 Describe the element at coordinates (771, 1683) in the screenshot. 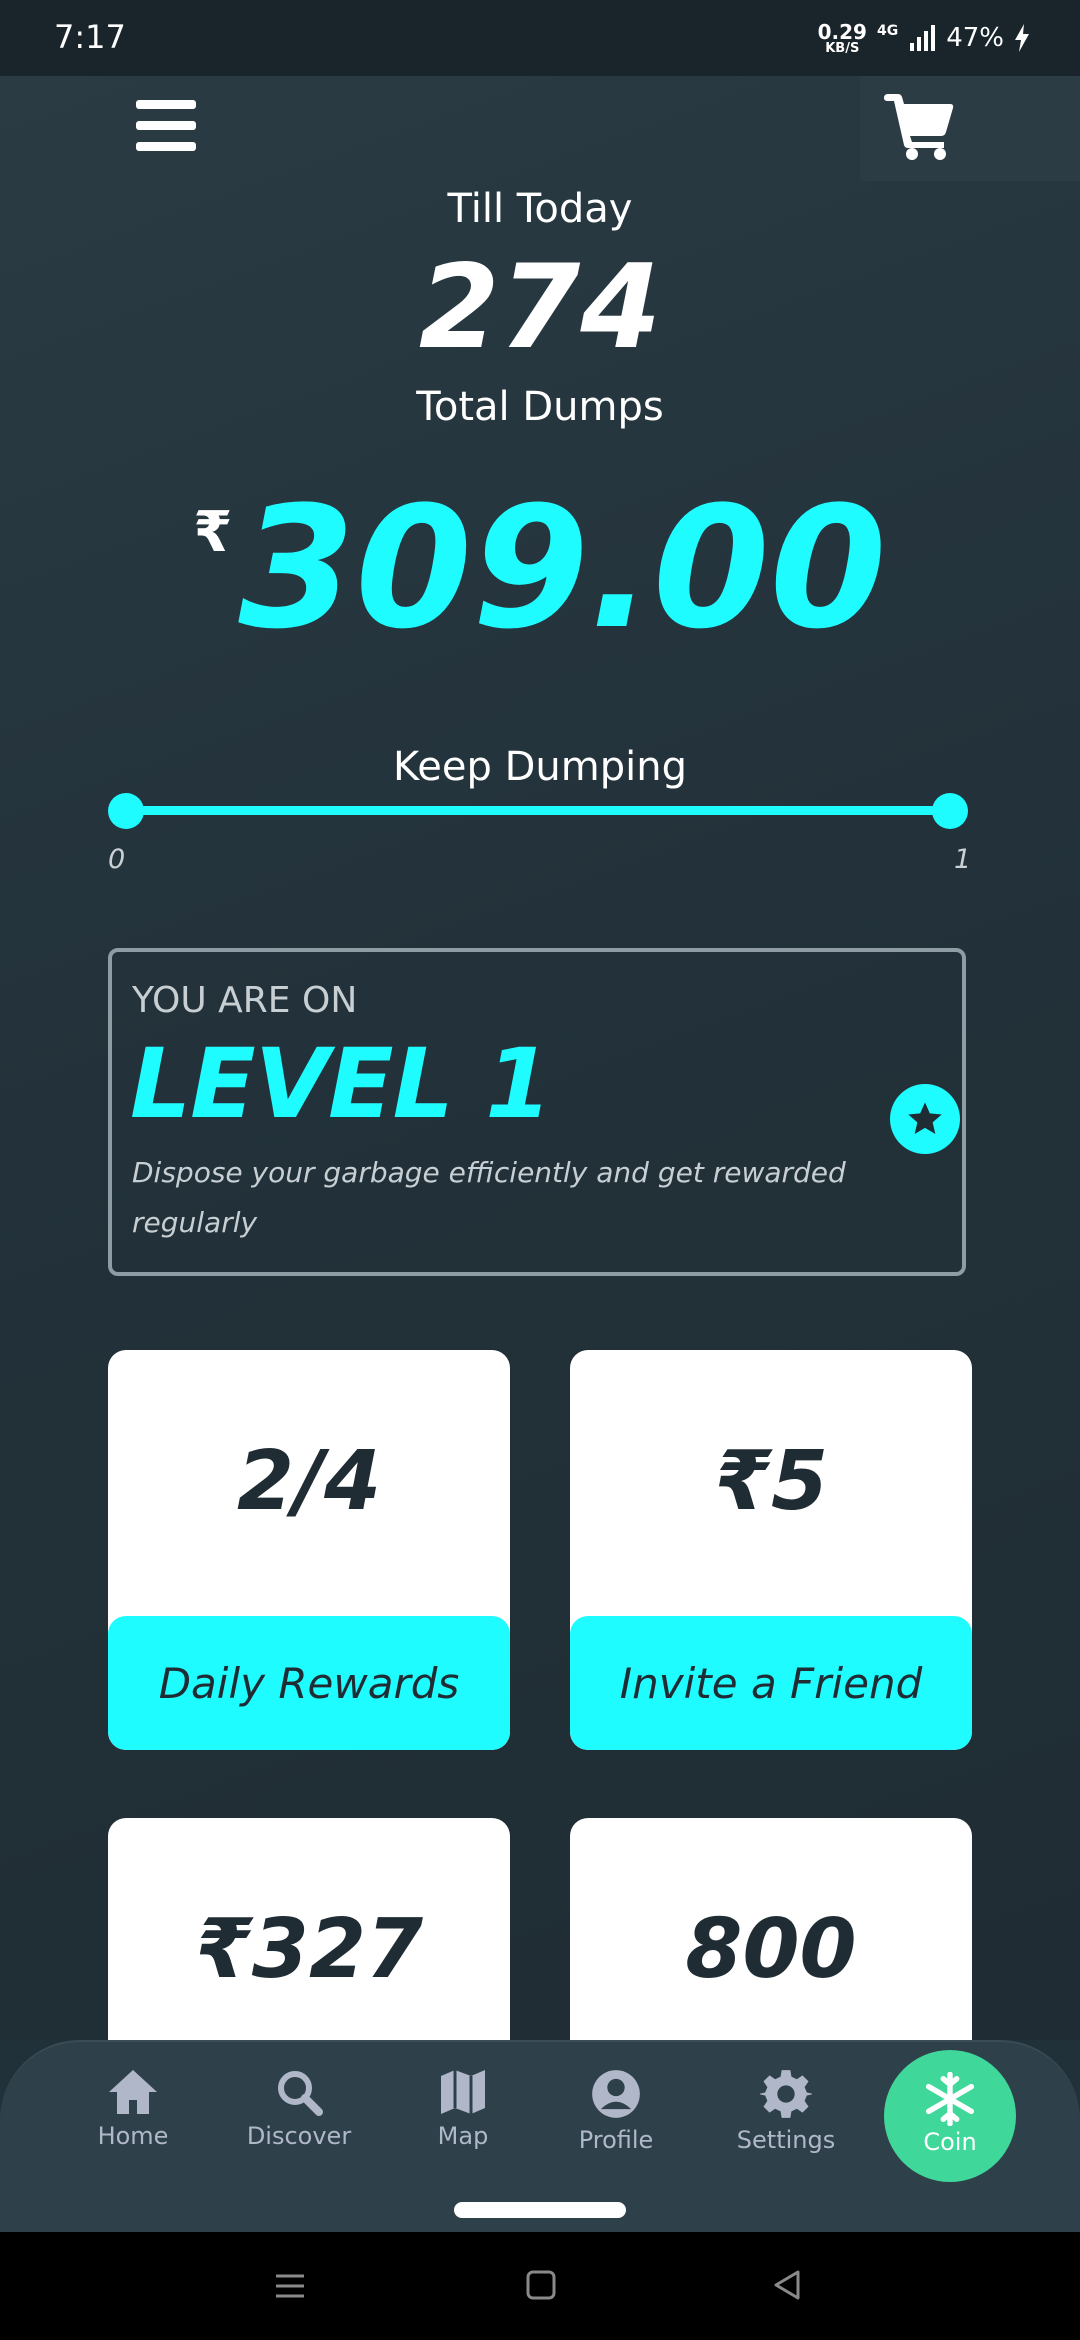

I see `invite-friend-button: Invite a Friend` at that location.